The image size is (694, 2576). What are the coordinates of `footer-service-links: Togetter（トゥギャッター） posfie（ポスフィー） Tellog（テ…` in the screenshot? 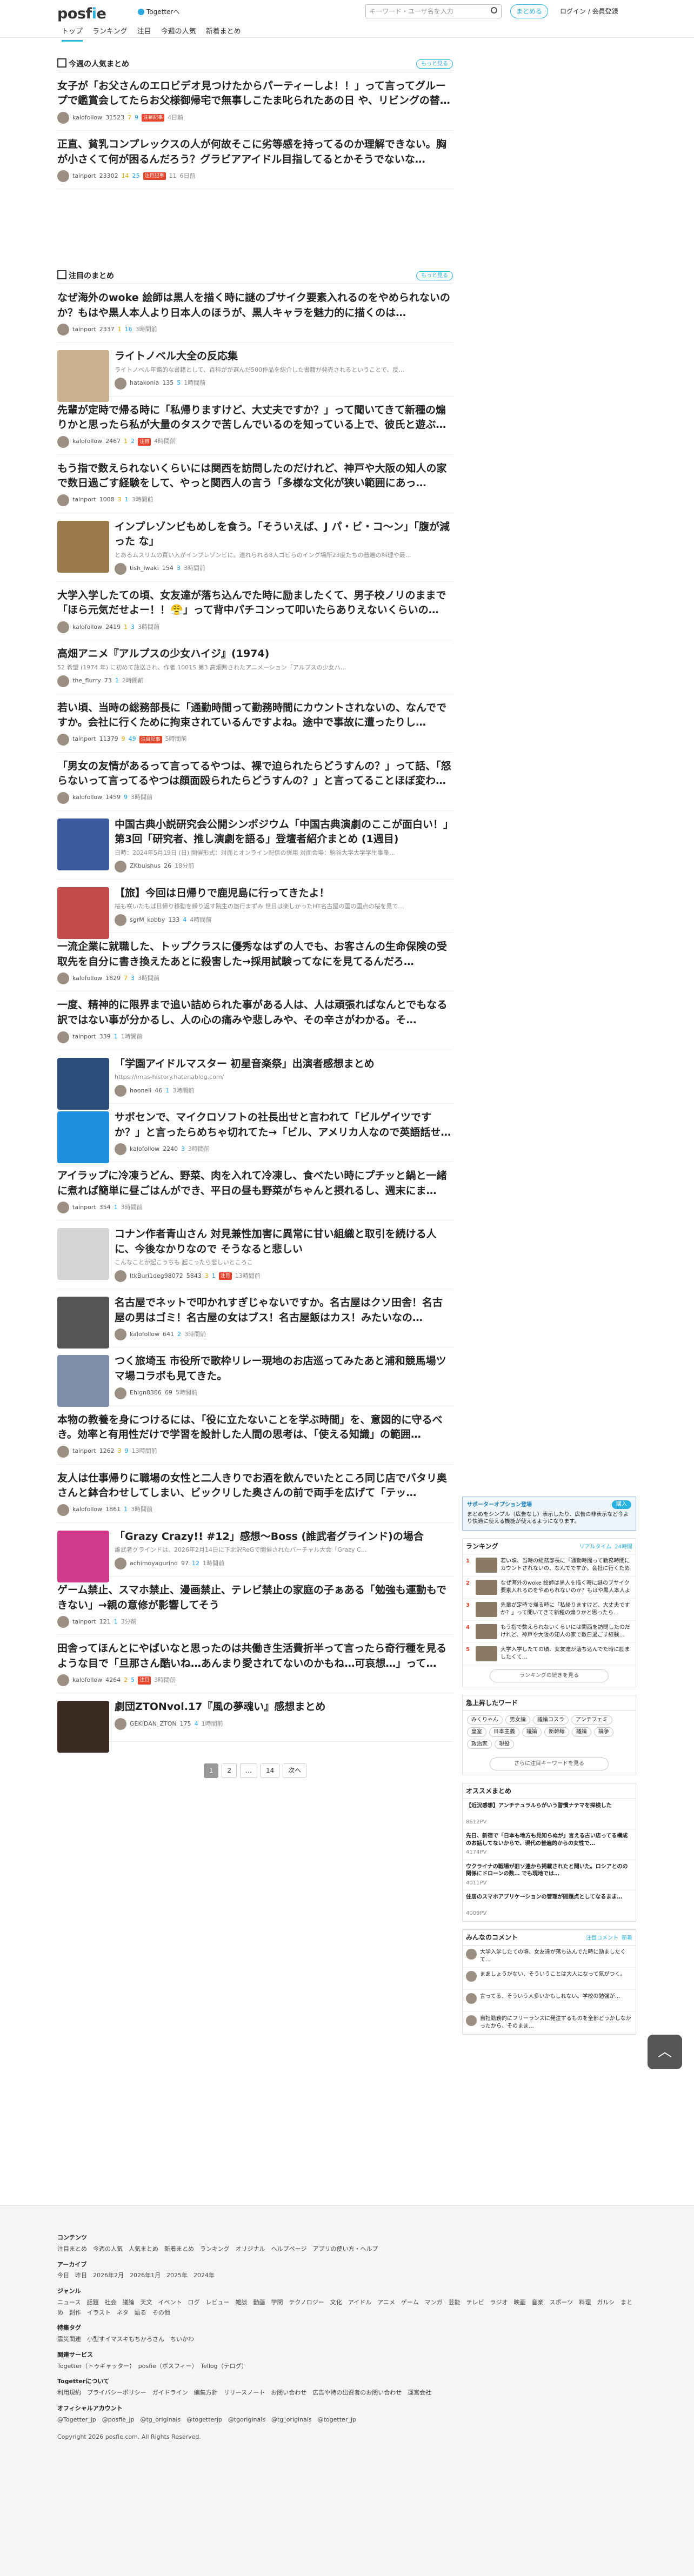 It's located at (347, 2367).